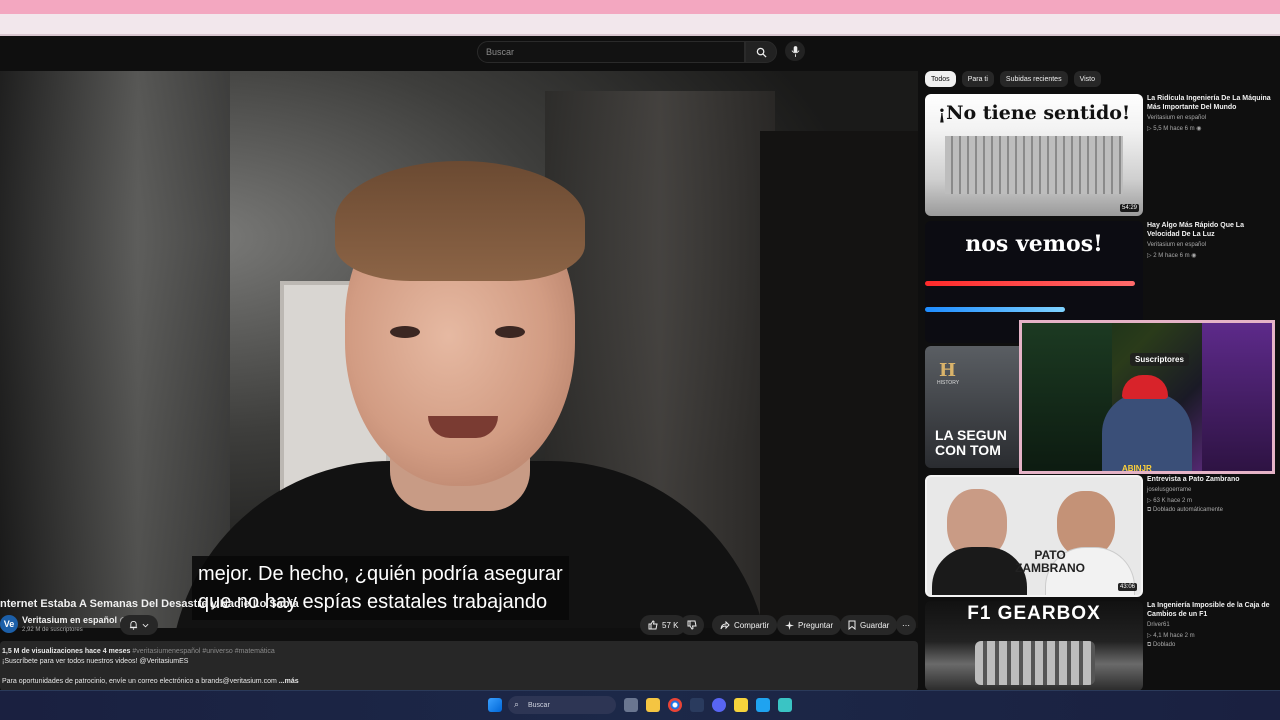 The image size is (1280, 720). I want to click on video-thumbnail: PATO ZAMBRANO 43:06, so click(1034, 536).